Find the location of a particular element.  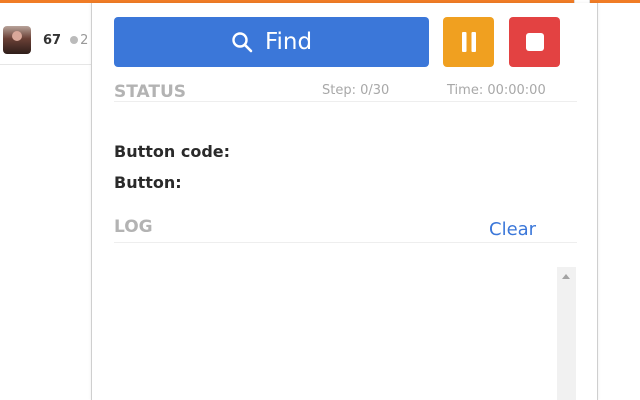

elapsed-time: Time: 00:00:00 is located at coordinates (496, 90).